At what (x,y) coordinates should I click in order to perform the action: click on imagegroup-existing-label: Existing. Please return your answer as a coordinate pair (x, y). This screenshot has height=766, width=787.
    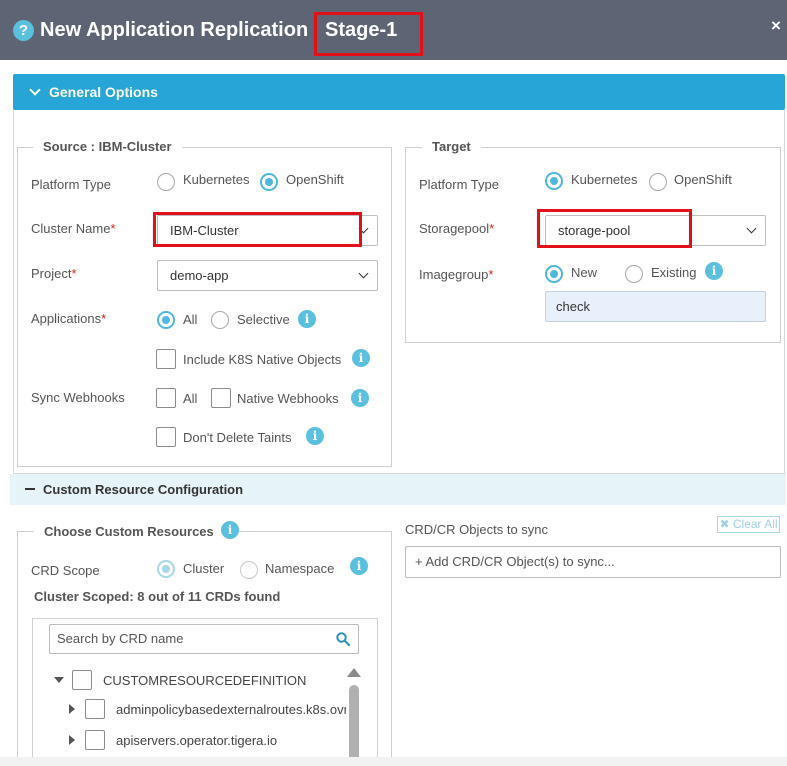
    Looking at the image, I should click on (674, 272).